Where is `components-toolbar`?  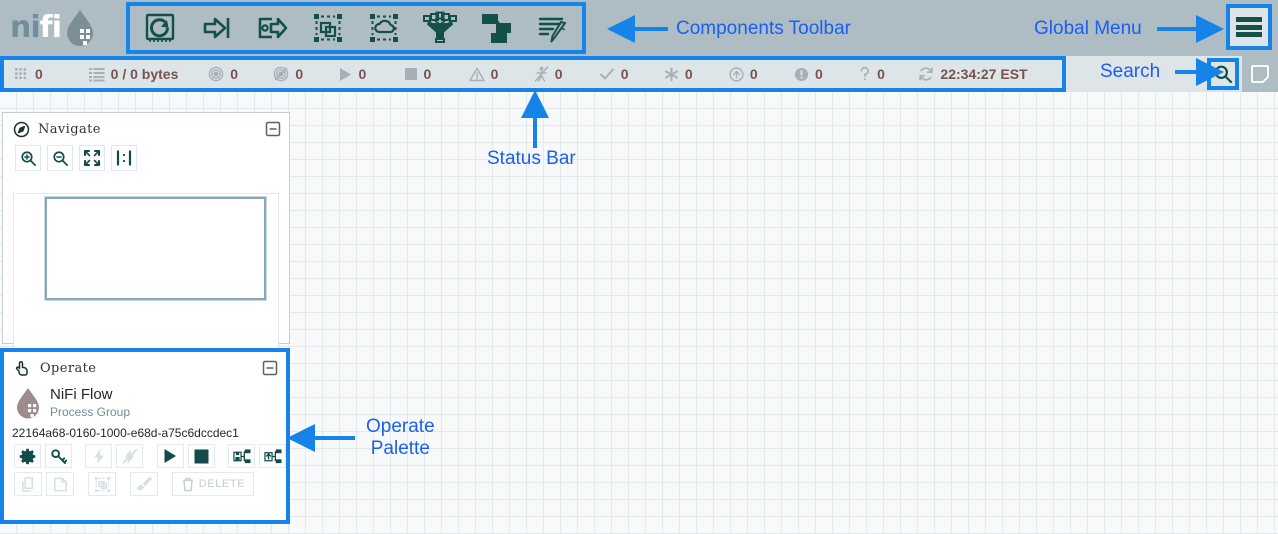
components-toolbar is located at coordinates (356, 28).